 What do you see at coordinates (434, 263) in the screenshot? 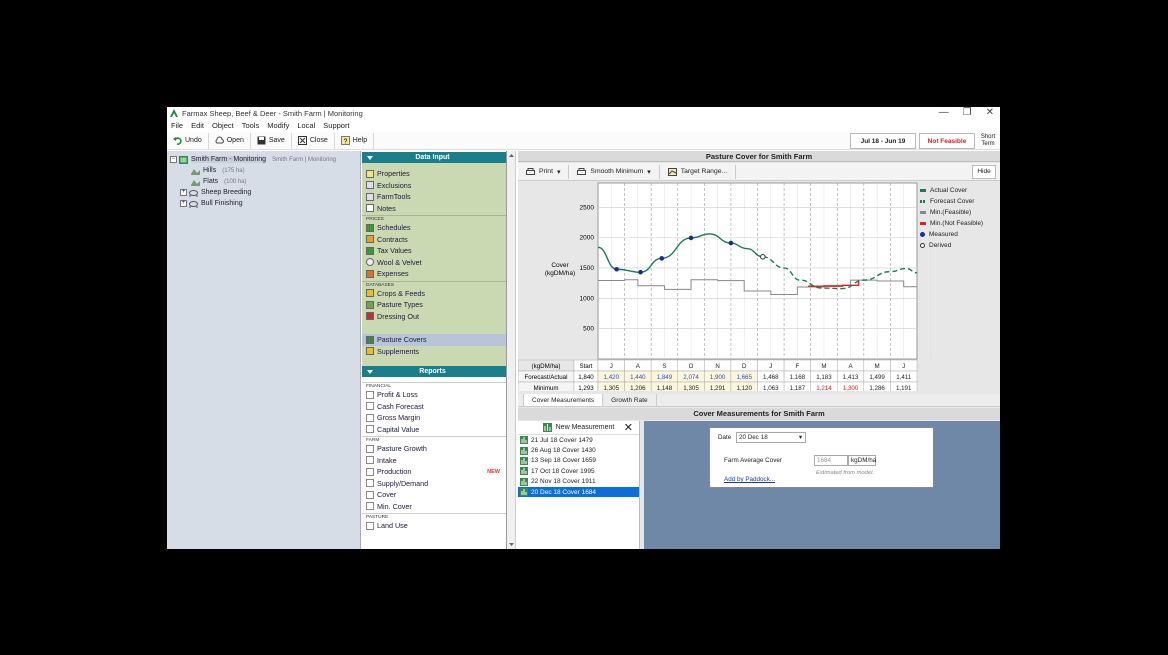
I see `nav-wool-velvet: Wool & Velvet` at bounding box center [434, 263].